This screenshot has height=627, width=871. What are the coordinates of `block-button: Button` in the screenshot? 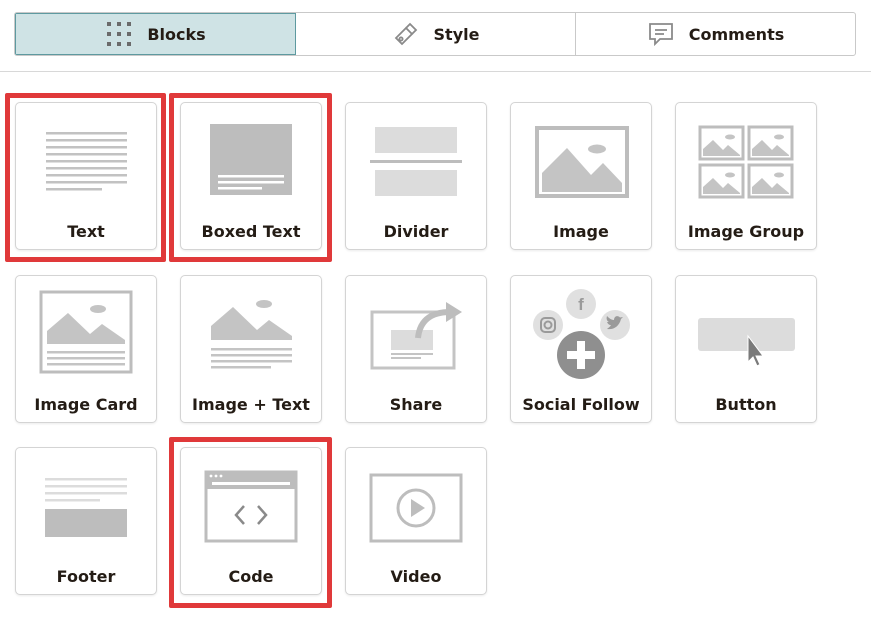 It's located at (746, 349).